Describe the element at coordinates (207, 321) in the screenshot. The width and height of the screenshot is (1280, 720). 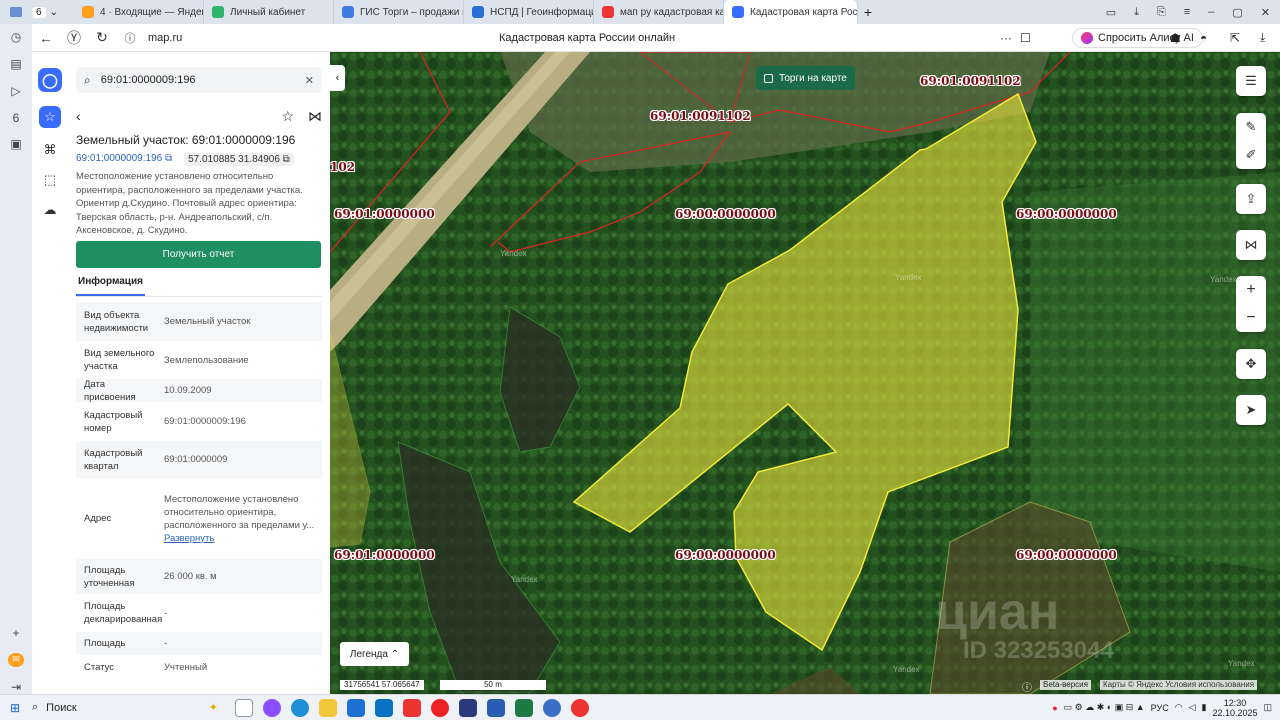
I see `info-value-text: Земельный участок` at that location.